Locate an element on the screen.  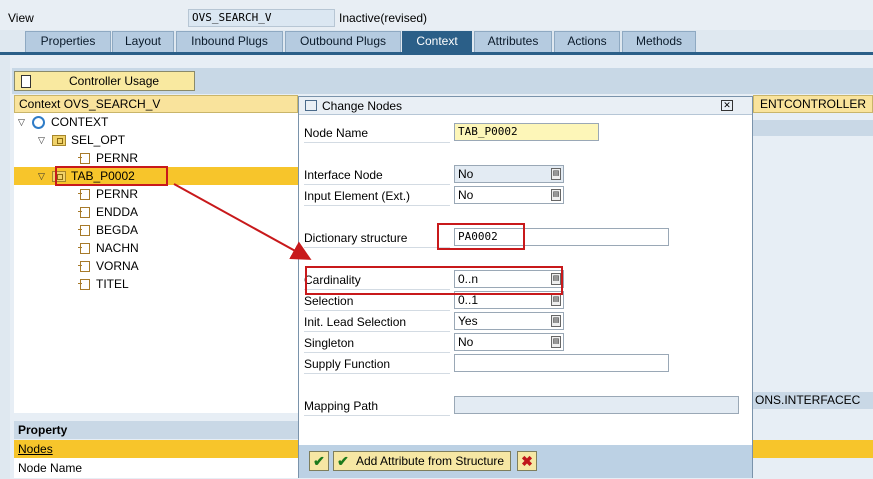
tree-node-context: ▽ CONTEXT is located at coordinates (63, 122).